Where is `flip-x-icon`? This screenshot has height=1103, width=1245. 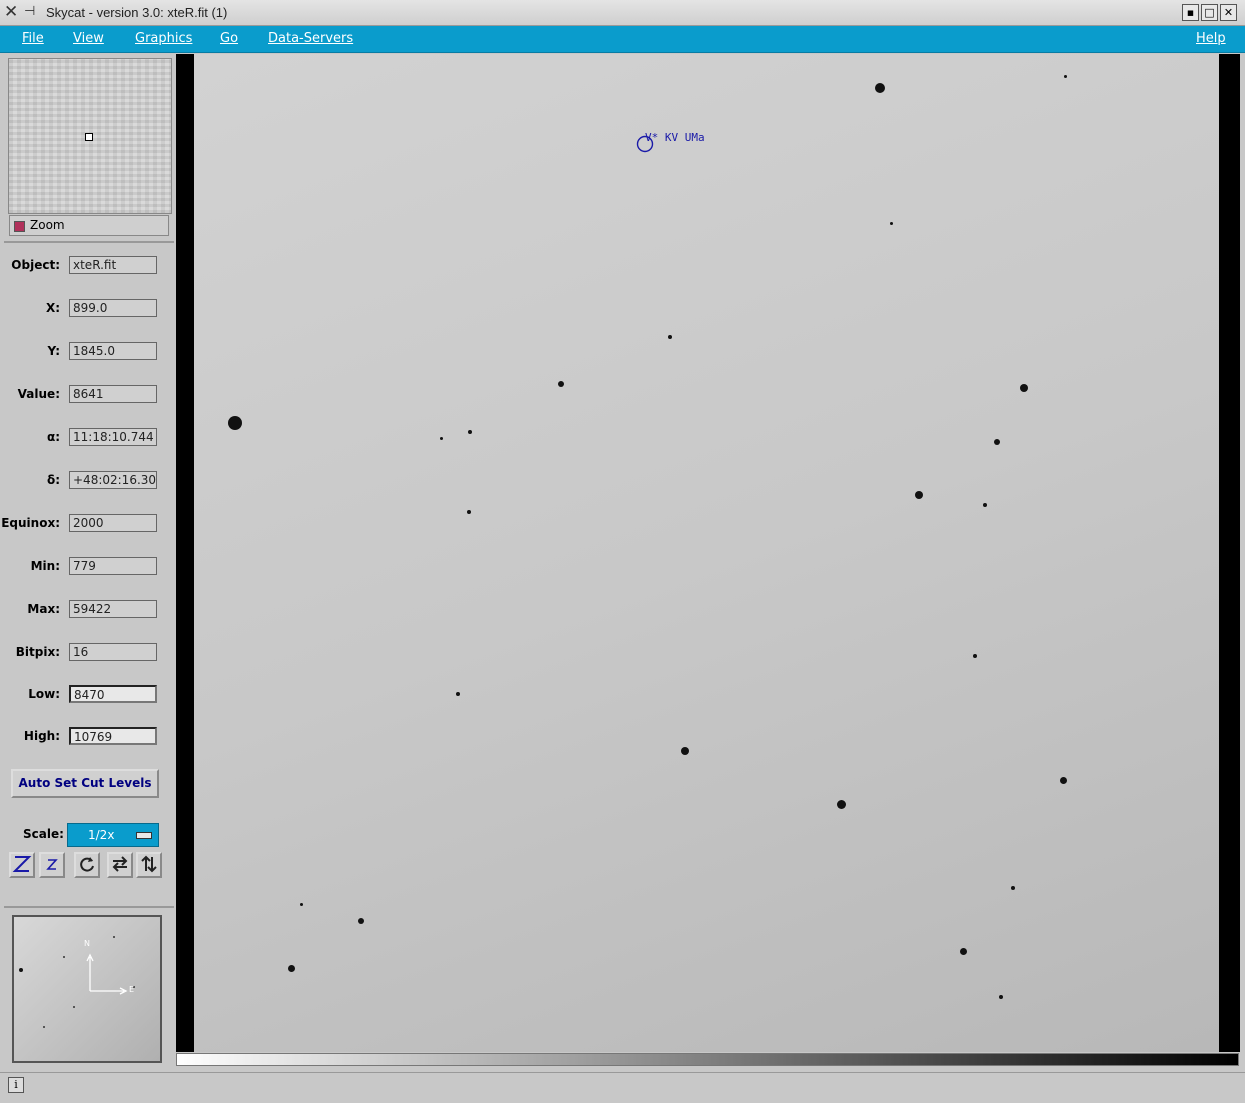
flip-x-icon is located at coordinates (120, 864).